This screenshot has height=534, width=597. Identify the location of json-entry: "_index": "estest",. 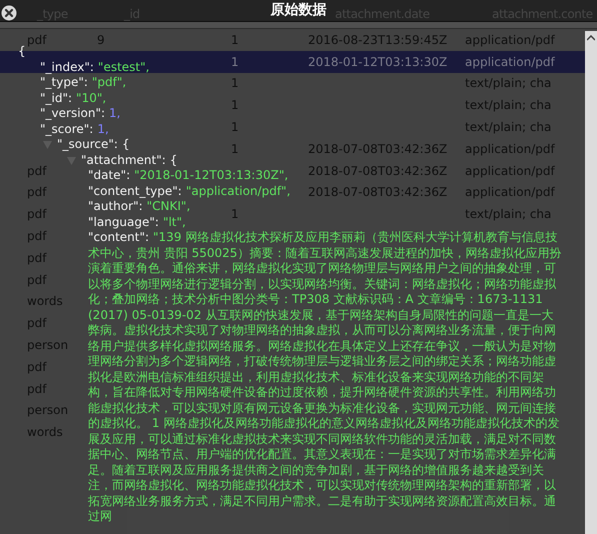
(95, 67).